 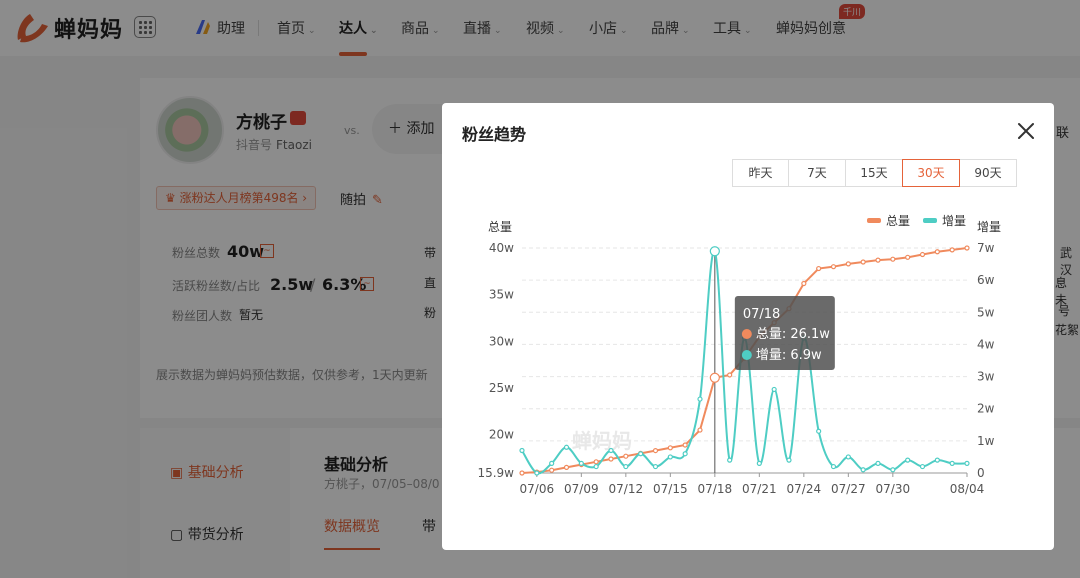 I want to click on y-right-tick-label: 6w, so click(x=986, y=280).